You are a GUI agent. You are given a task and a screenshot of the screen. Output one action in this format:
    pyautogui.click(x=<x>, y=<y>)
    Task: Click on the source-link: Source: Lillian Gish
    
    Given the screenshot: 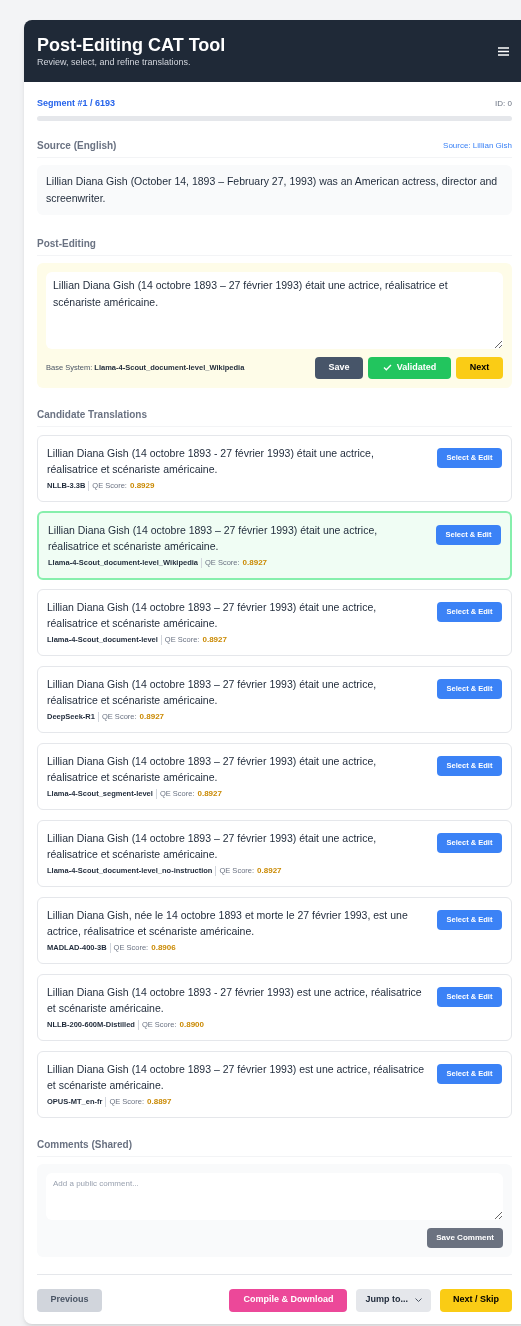 What is the action you would take?
    pyautogui.click(x=477, y=145)
    